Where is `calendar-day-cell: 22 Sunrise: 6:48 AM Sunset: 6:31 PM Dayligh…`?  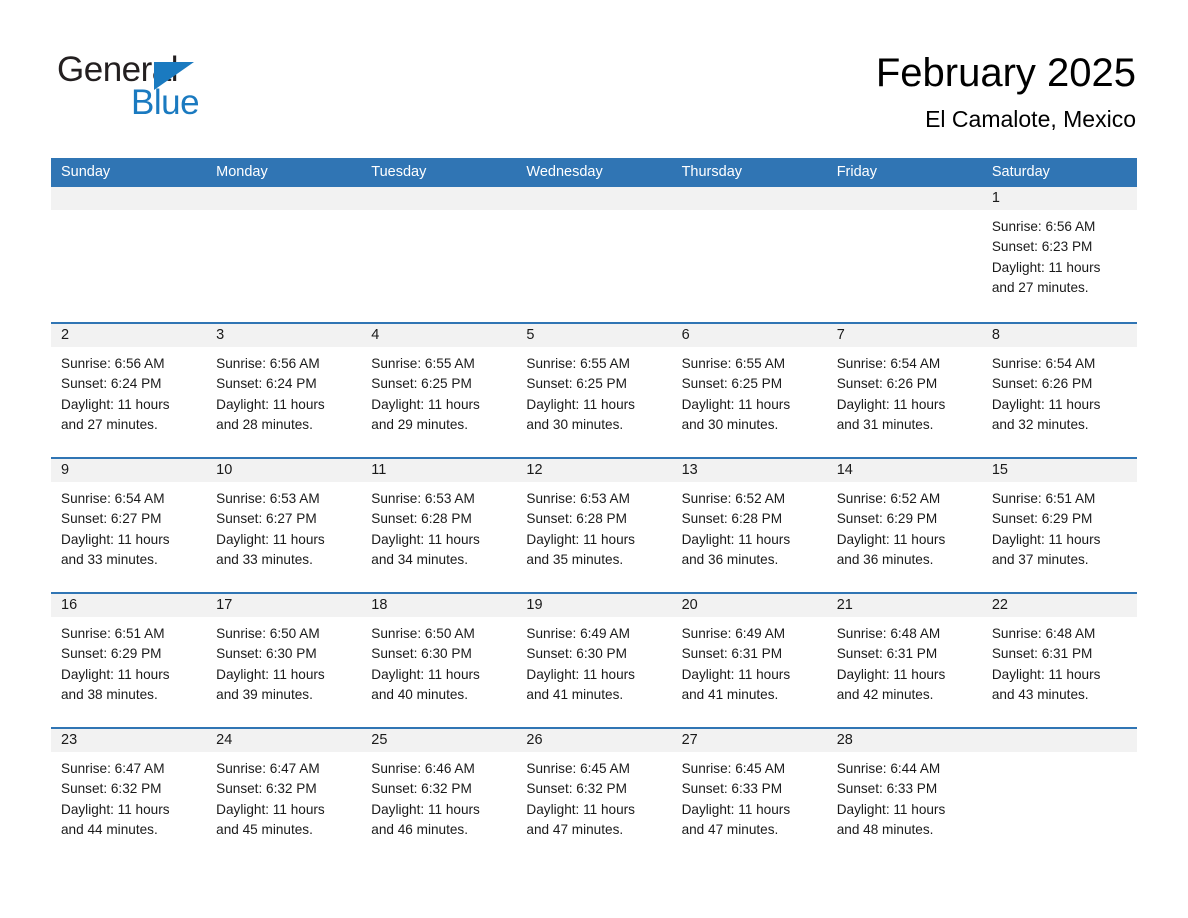 calendar-day-cell: 22 Sunrise: 6:48 AM Sunset: 6:31 PM Dayligh… is located at coordinates (1059, 660).